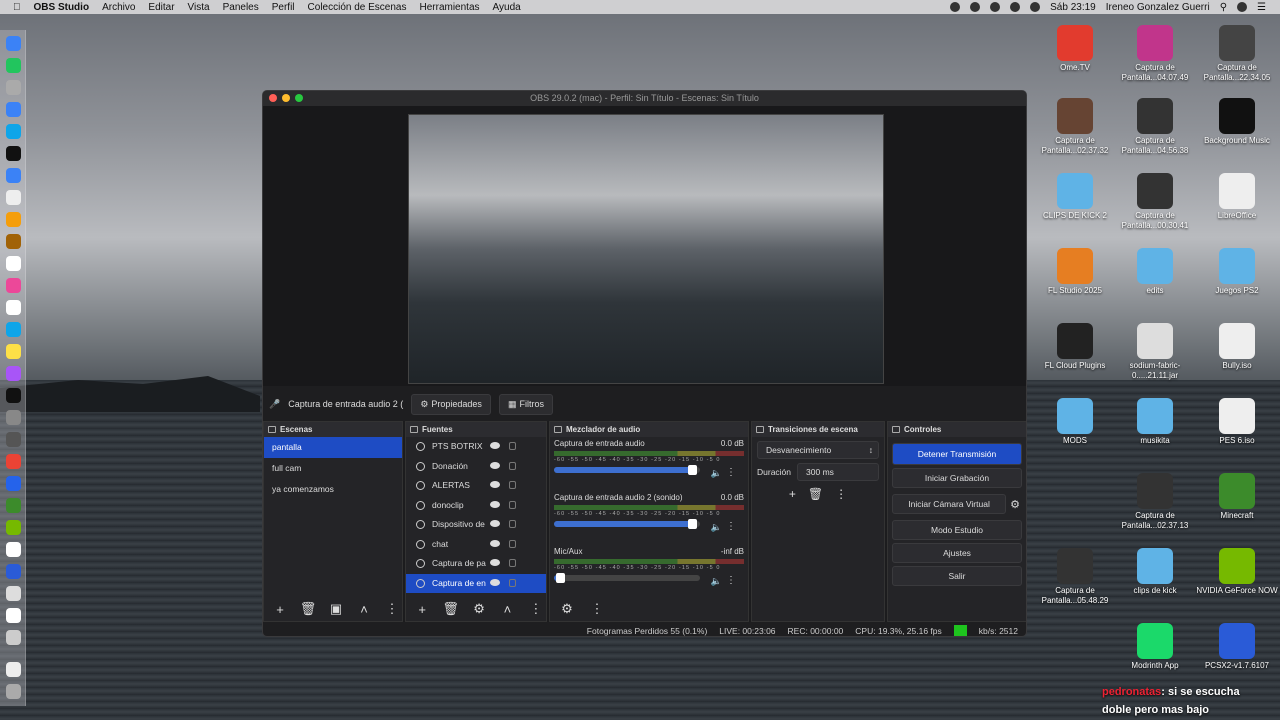 The width and height of the screenshot is (1280, 720). Describe the element at coordinates (13, 285) in the screenshot. I see `music-icon` at that location.